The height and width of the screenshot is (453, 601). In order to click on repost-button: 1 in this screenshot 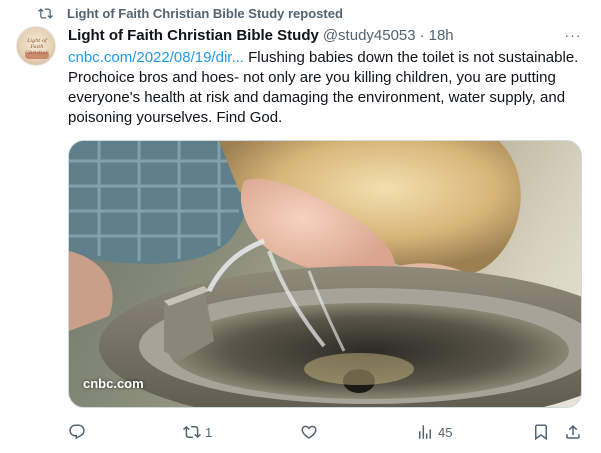, I will do `click(197, 432)`.